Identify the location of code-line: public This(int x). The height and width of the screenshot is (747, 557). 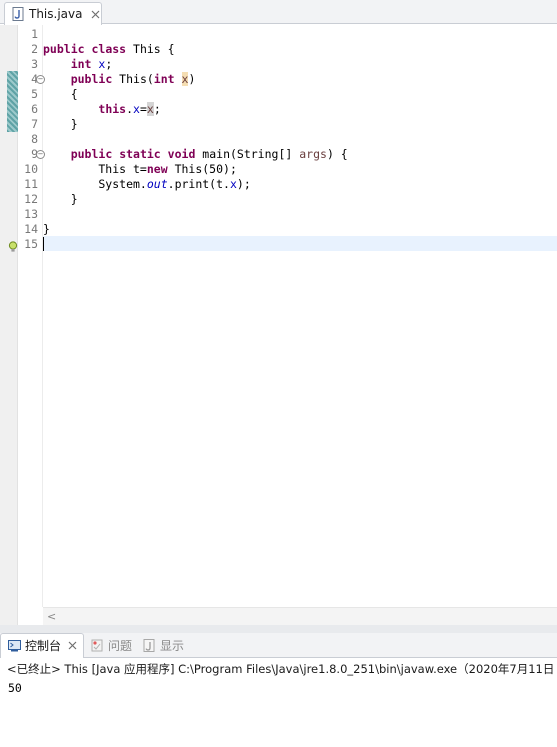
(133, 79).